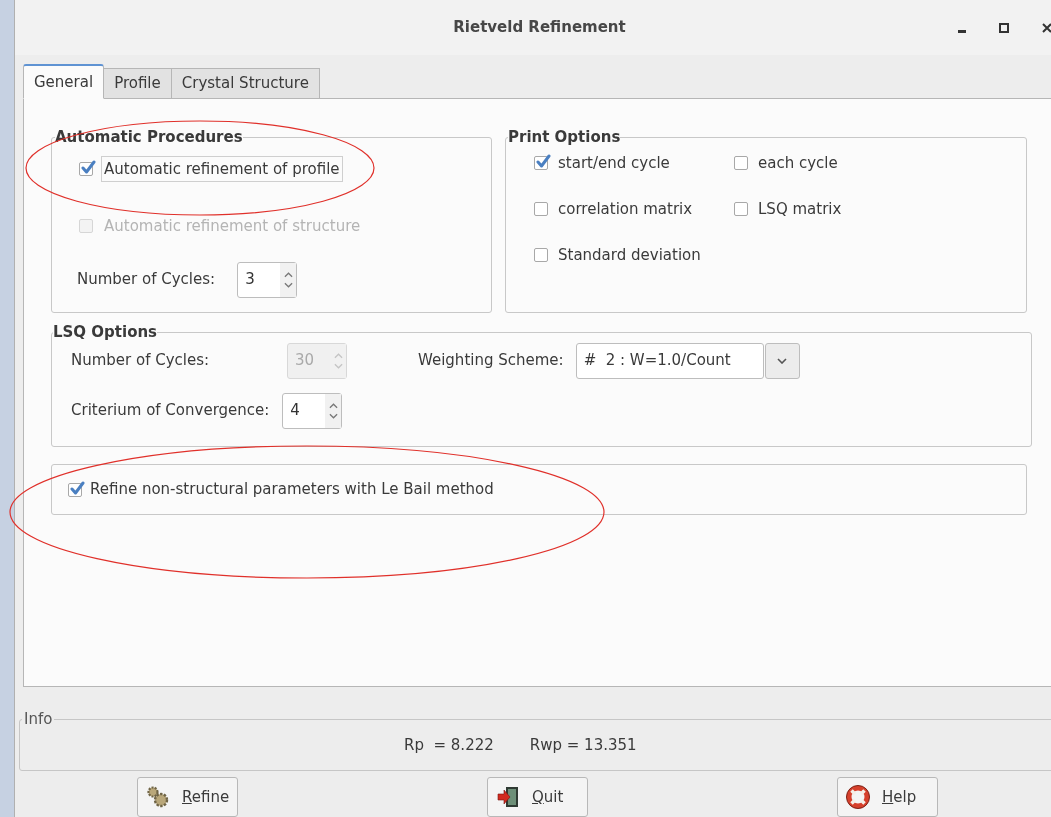 The image size is (1051, 817). Describe the element at coordinates (187, 797) in the screenshot. I see `dialog-button: Refine` at that location.